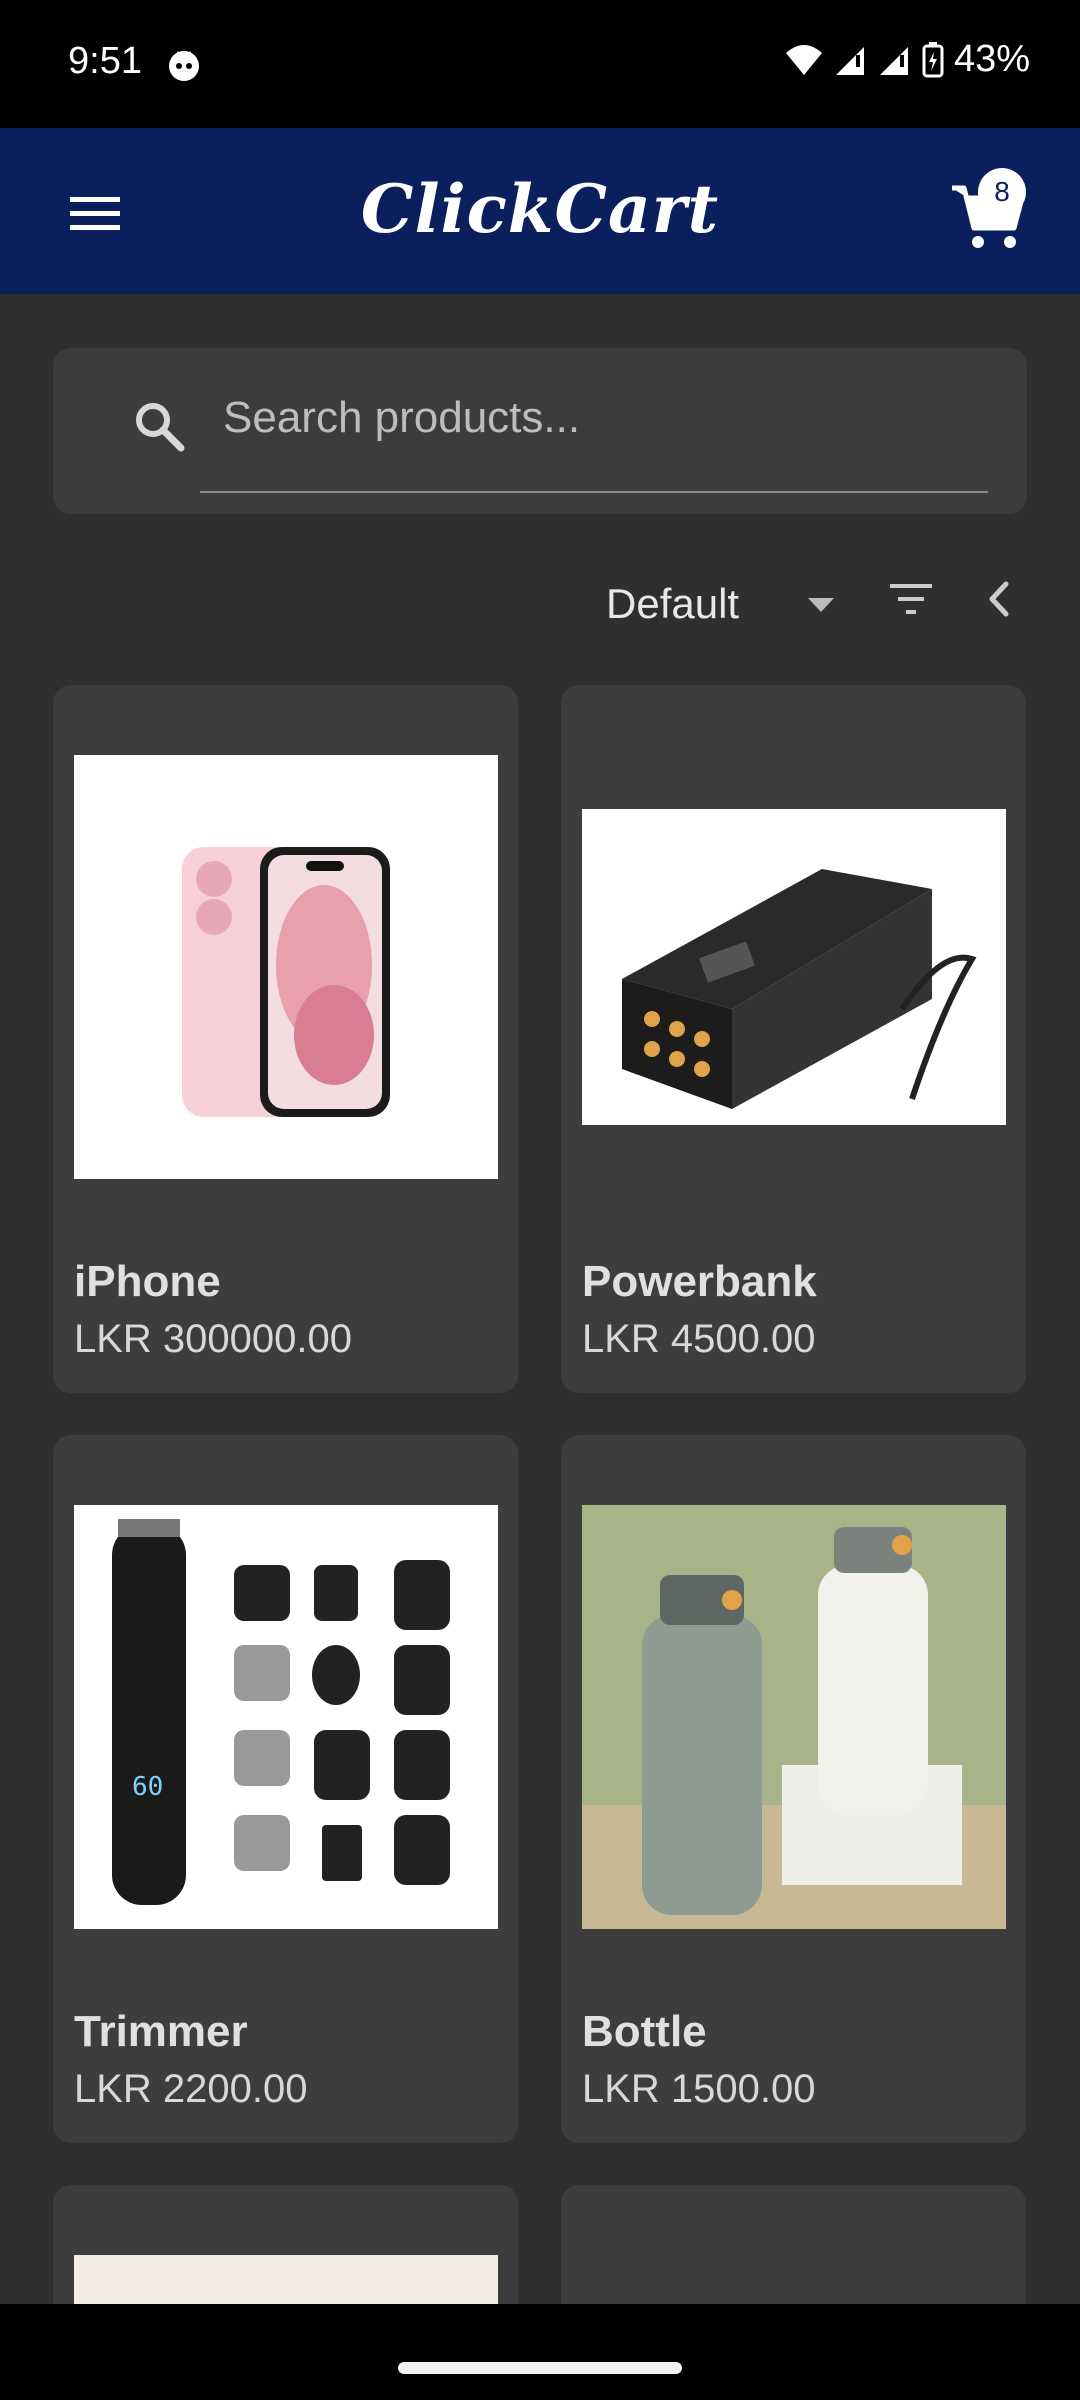 The height and width of the screenshot is (2400, 1080). Describe the element at coordinates (998, 599) in the screenshot. I see `chevron-left-icon` at that location.